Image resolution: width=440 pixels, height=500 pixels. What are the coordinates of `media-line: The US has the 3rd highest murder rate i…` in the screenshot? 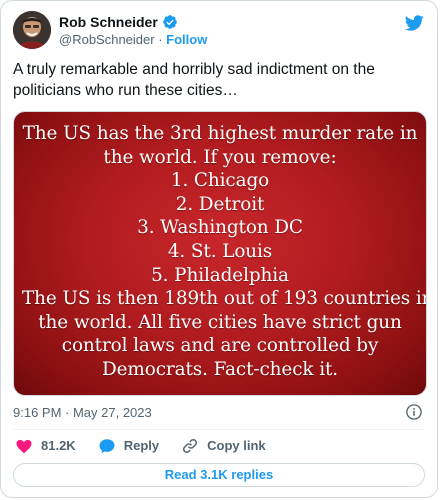 It's located at (220, 133).